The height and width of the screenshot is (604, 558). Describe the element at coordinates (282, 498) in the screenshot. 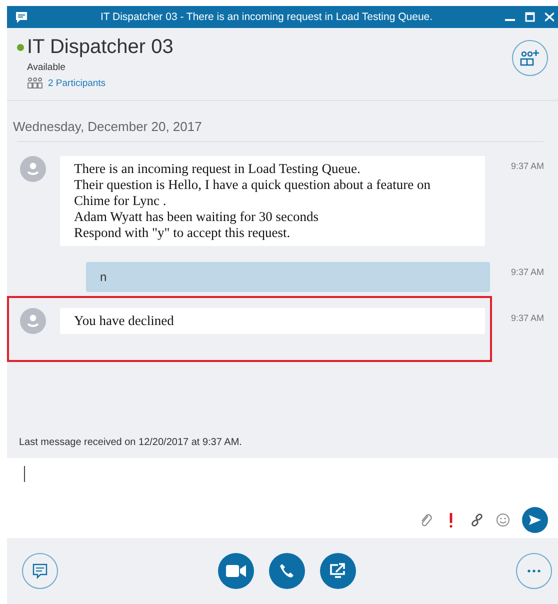

I see `message-input-field` at that location.